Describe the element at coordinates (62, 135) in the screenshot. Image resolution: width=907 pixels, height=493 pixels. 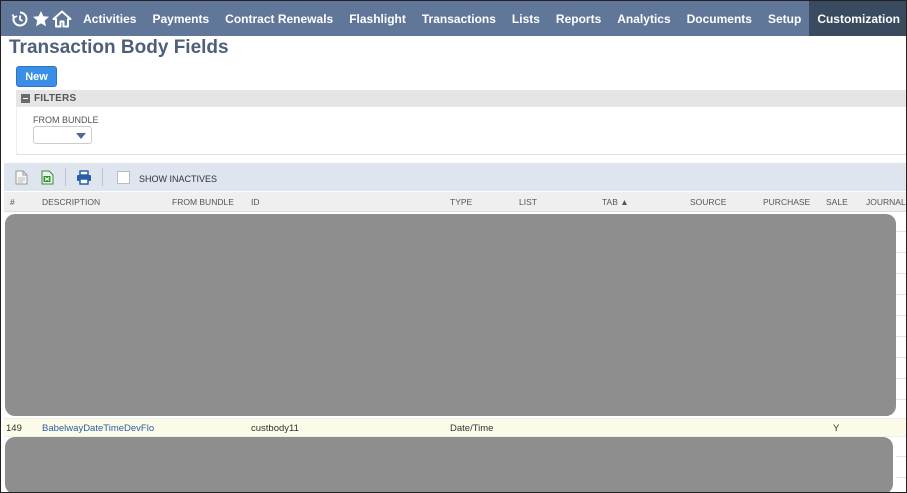
I see `from-bundle-select` at that location.